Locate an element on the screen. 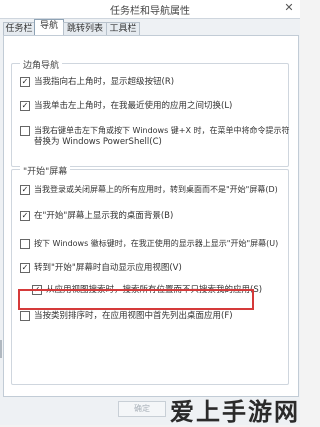  close-icon: ✕ is located at coordinates (289, 8).